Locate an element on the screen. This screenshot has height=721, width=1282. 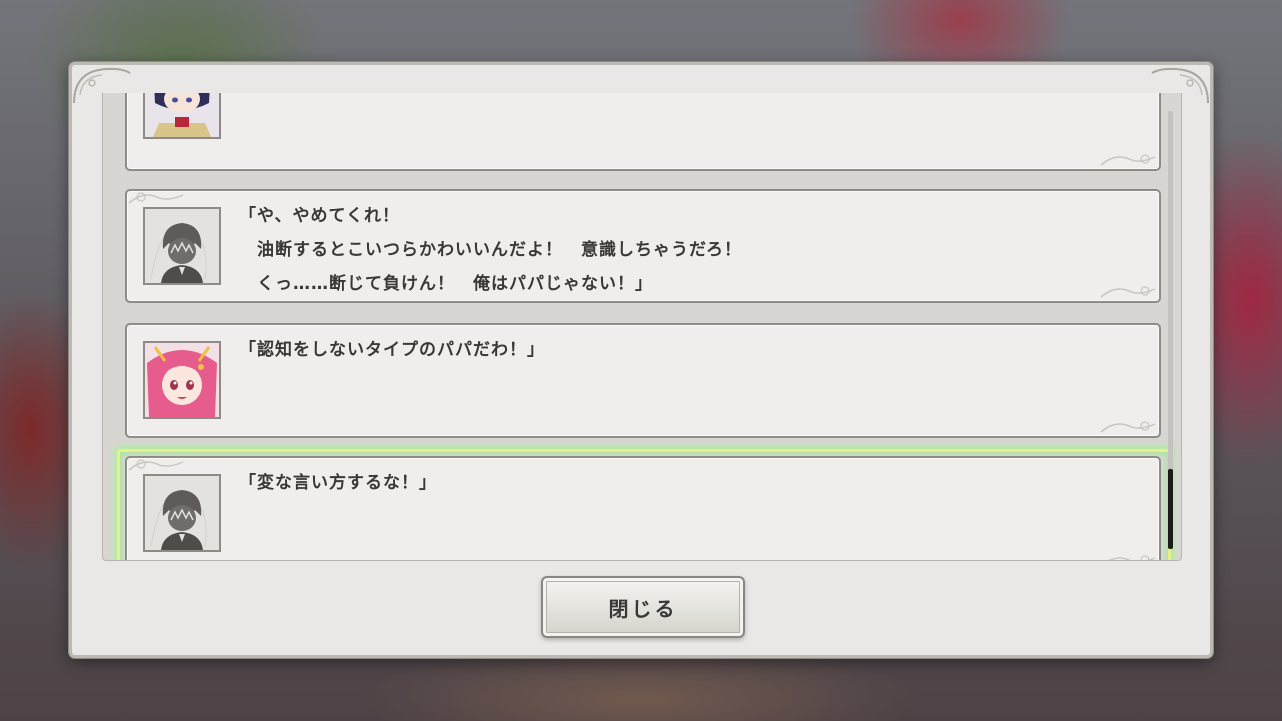
pink-hair-character-icon is located at coordinates (182, 380).